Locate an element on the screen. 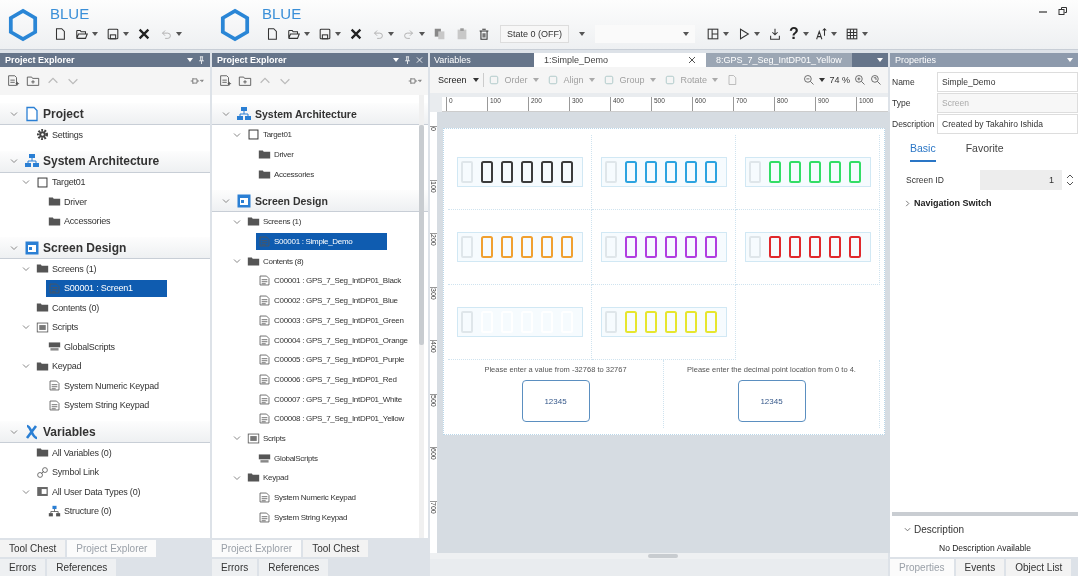  property-field: Created by Takahiro Ishida is located at coordinates (1007, 123).